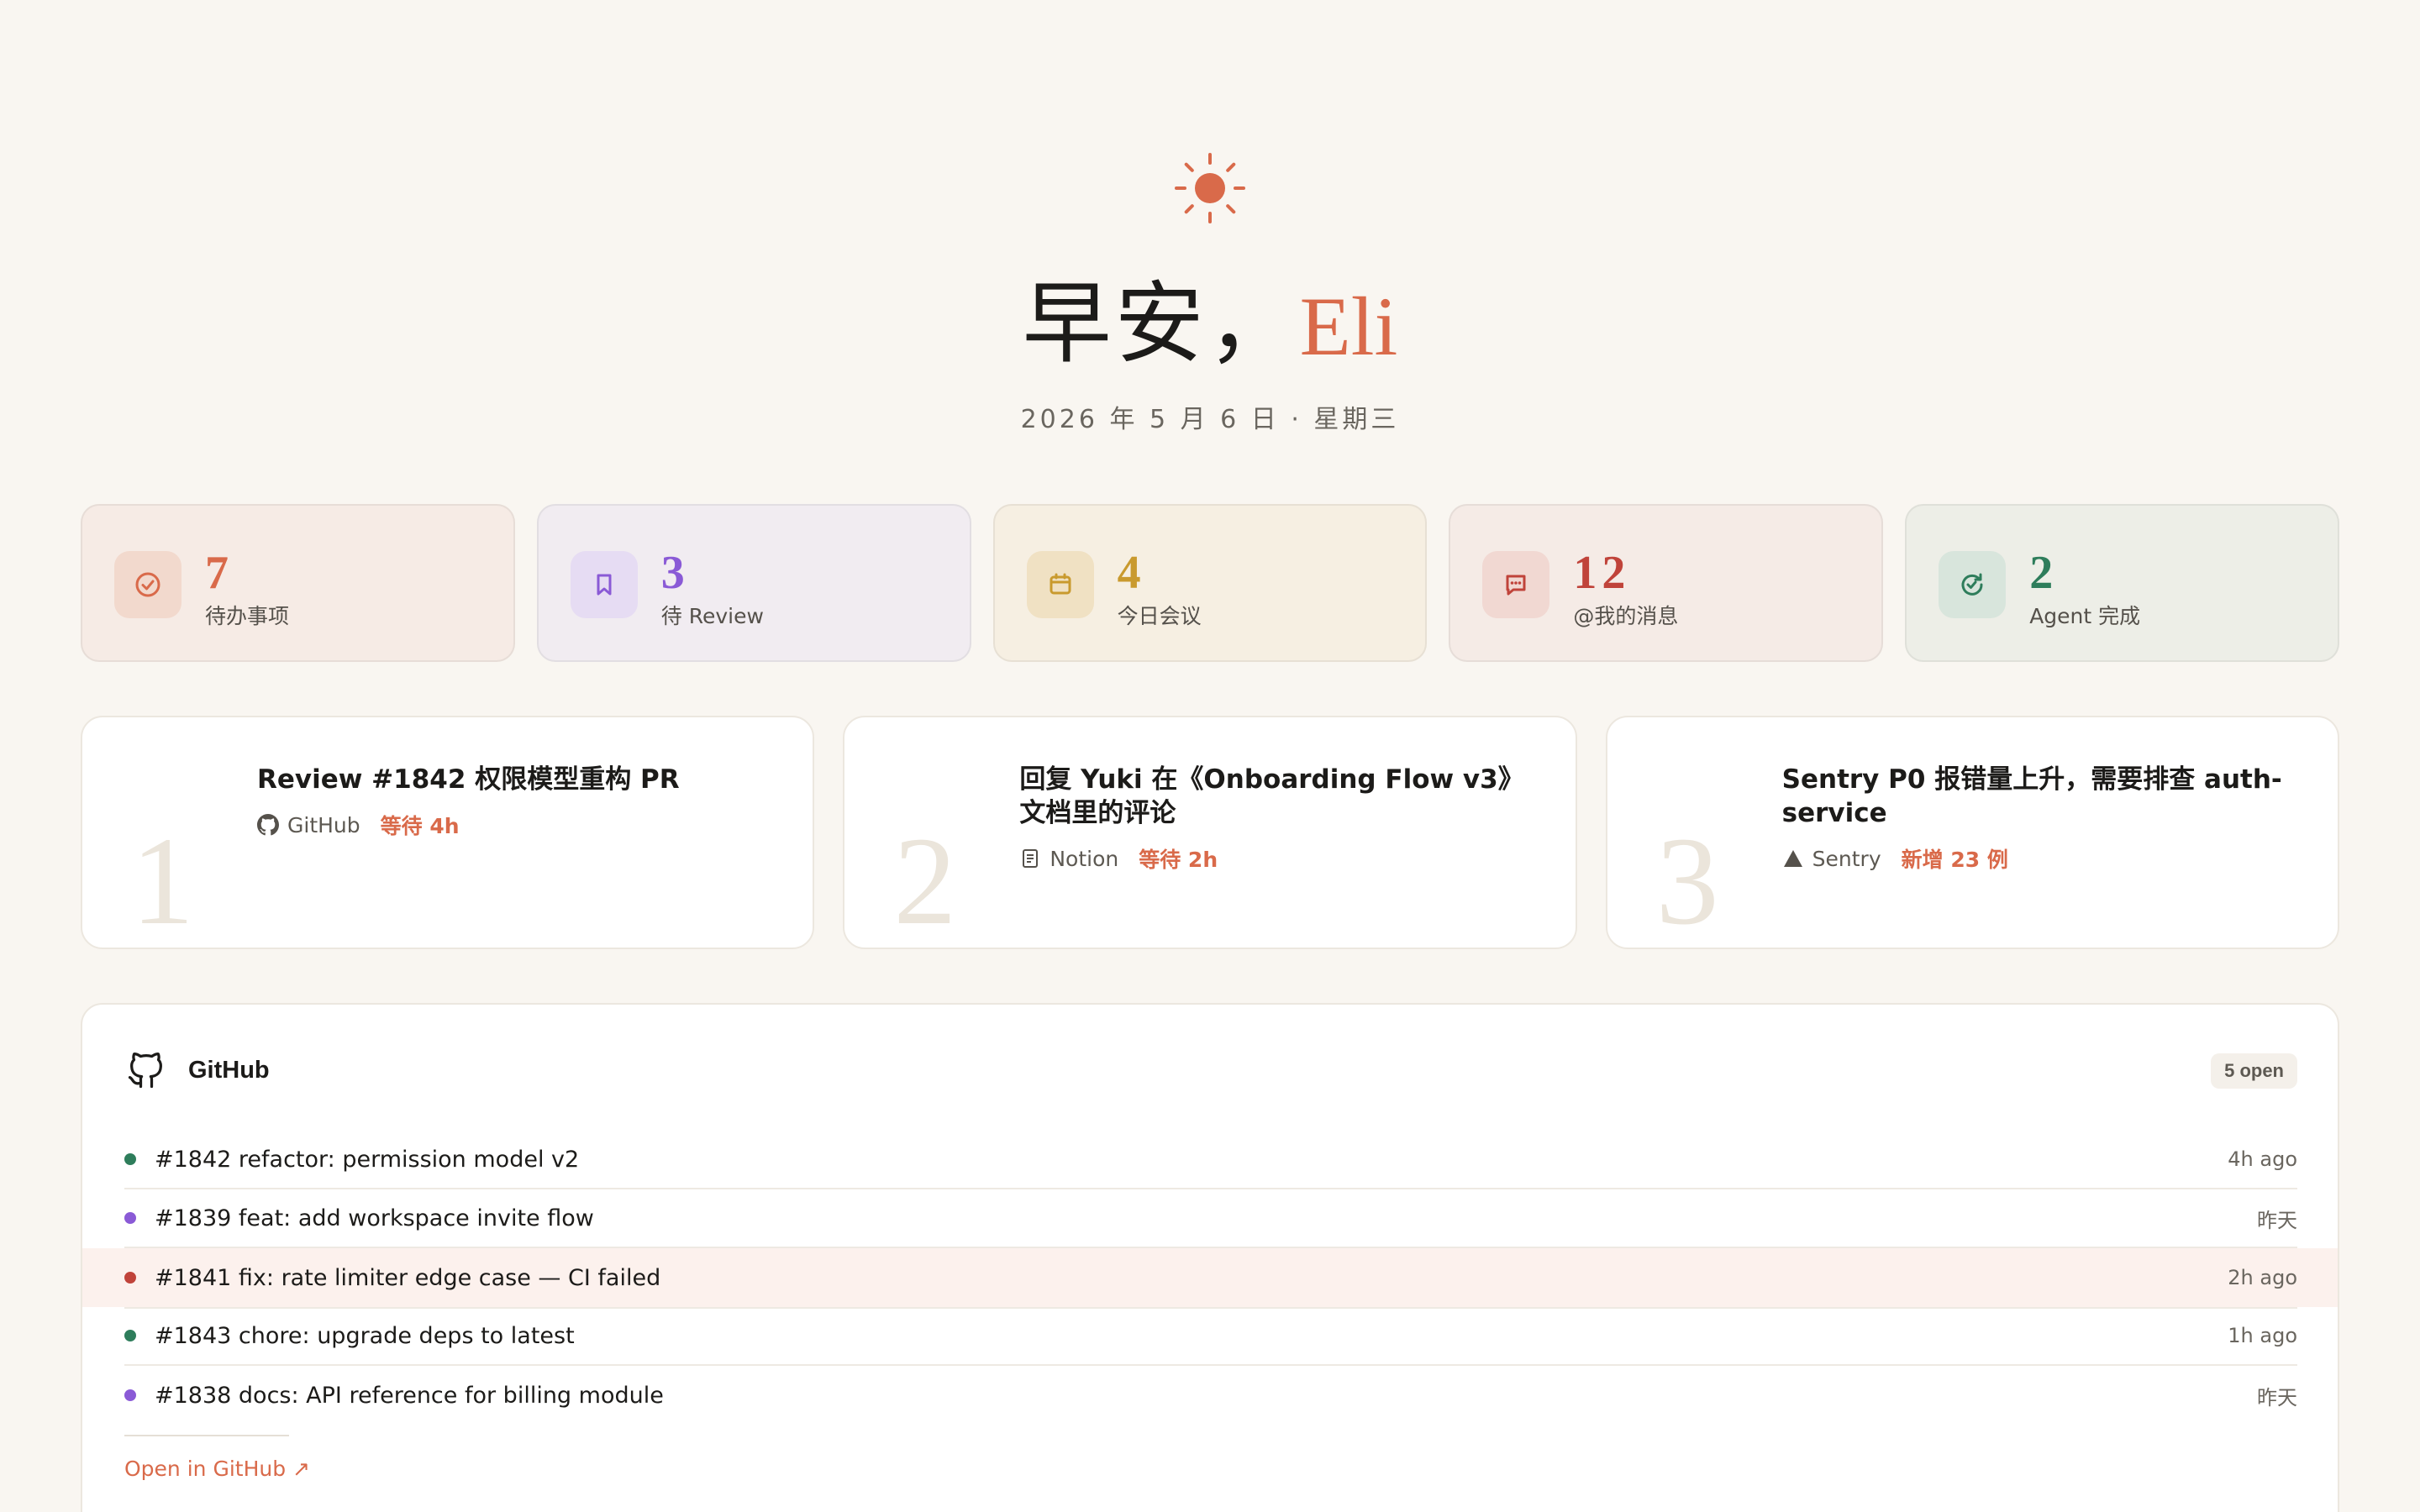  I want to click on priority-title: Sentry P0 报错量上升，需要排查 auth-service, so click(2032, 796).